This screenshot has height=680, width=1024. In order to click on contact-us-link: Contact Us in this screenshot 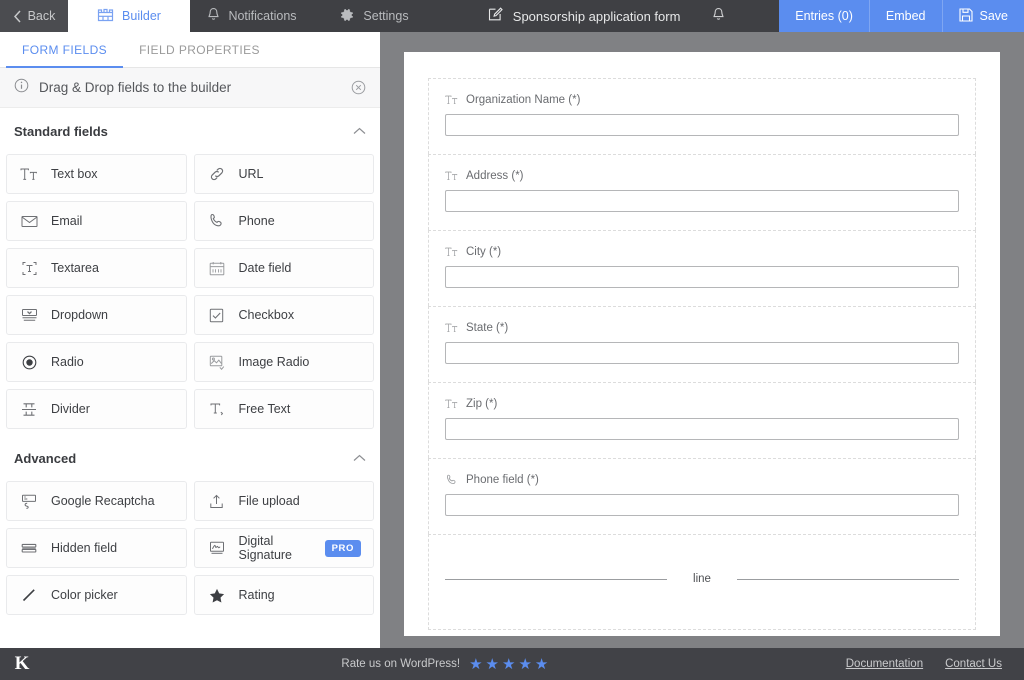, I will do `click(973, 664)`.